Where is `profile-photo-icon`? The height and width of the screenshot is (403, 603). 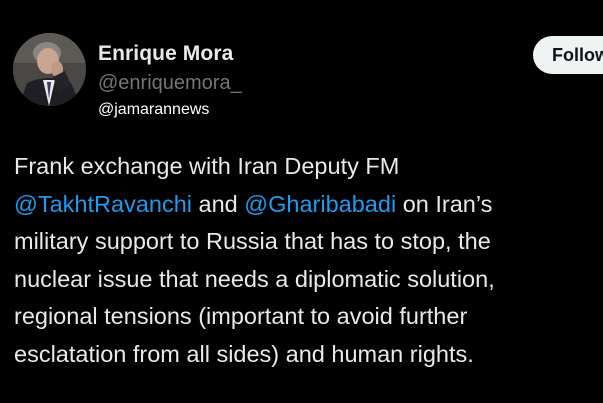 profile-photo-icon is located at coordinates (49, 69).